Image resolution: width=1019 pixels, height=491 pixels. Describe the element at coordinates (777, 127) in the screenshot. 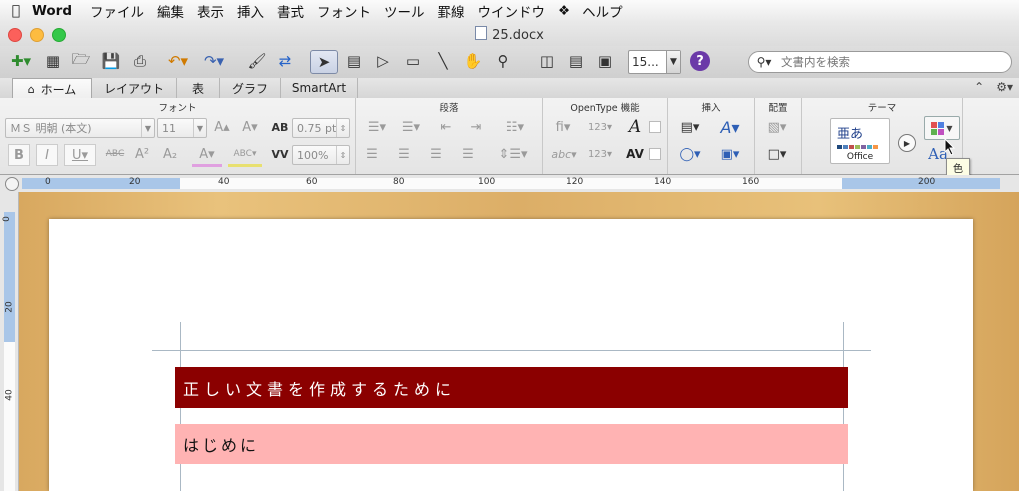

I see `arrange-icon: ▧▾` at that location.